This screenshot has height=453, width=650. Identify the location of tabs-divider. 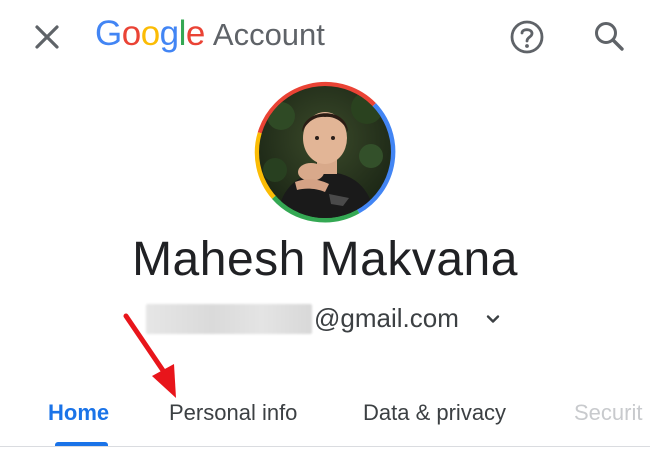
(325, 446).